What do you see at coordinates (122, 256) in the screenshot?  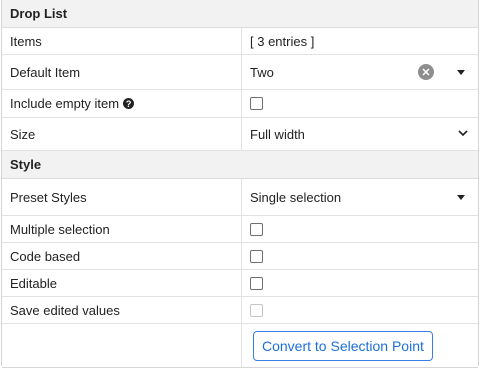 I see `row-label: Code based` at bounding box center [122, 256].